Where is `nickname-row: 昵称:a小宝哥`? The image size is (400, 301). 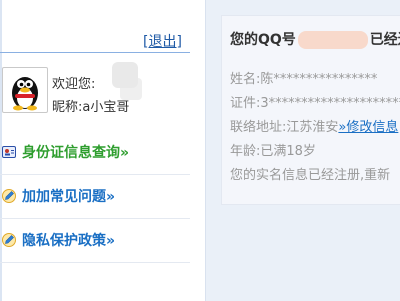
nickname-row: 昵称:a小宝哥 is located at coordinates (90, 105).